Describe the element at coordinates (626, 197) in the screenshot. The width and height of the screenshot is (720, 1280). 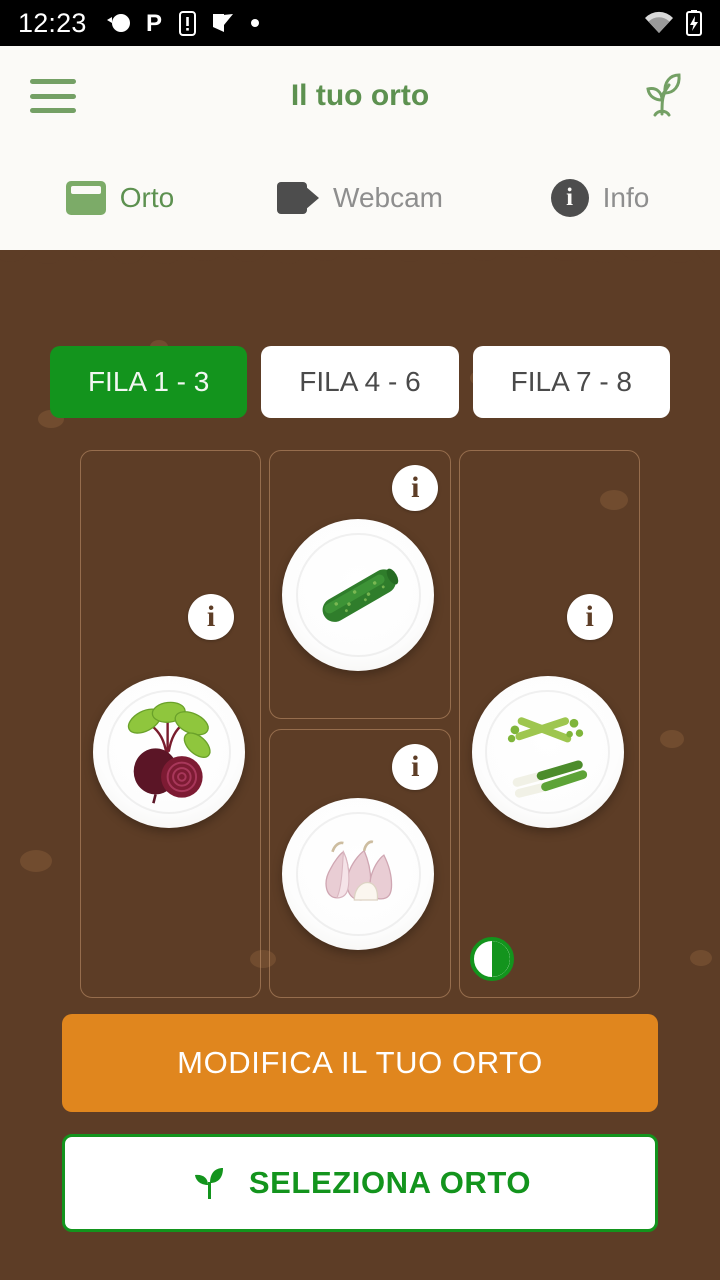
I see `tab-info-label: Info` at that location.